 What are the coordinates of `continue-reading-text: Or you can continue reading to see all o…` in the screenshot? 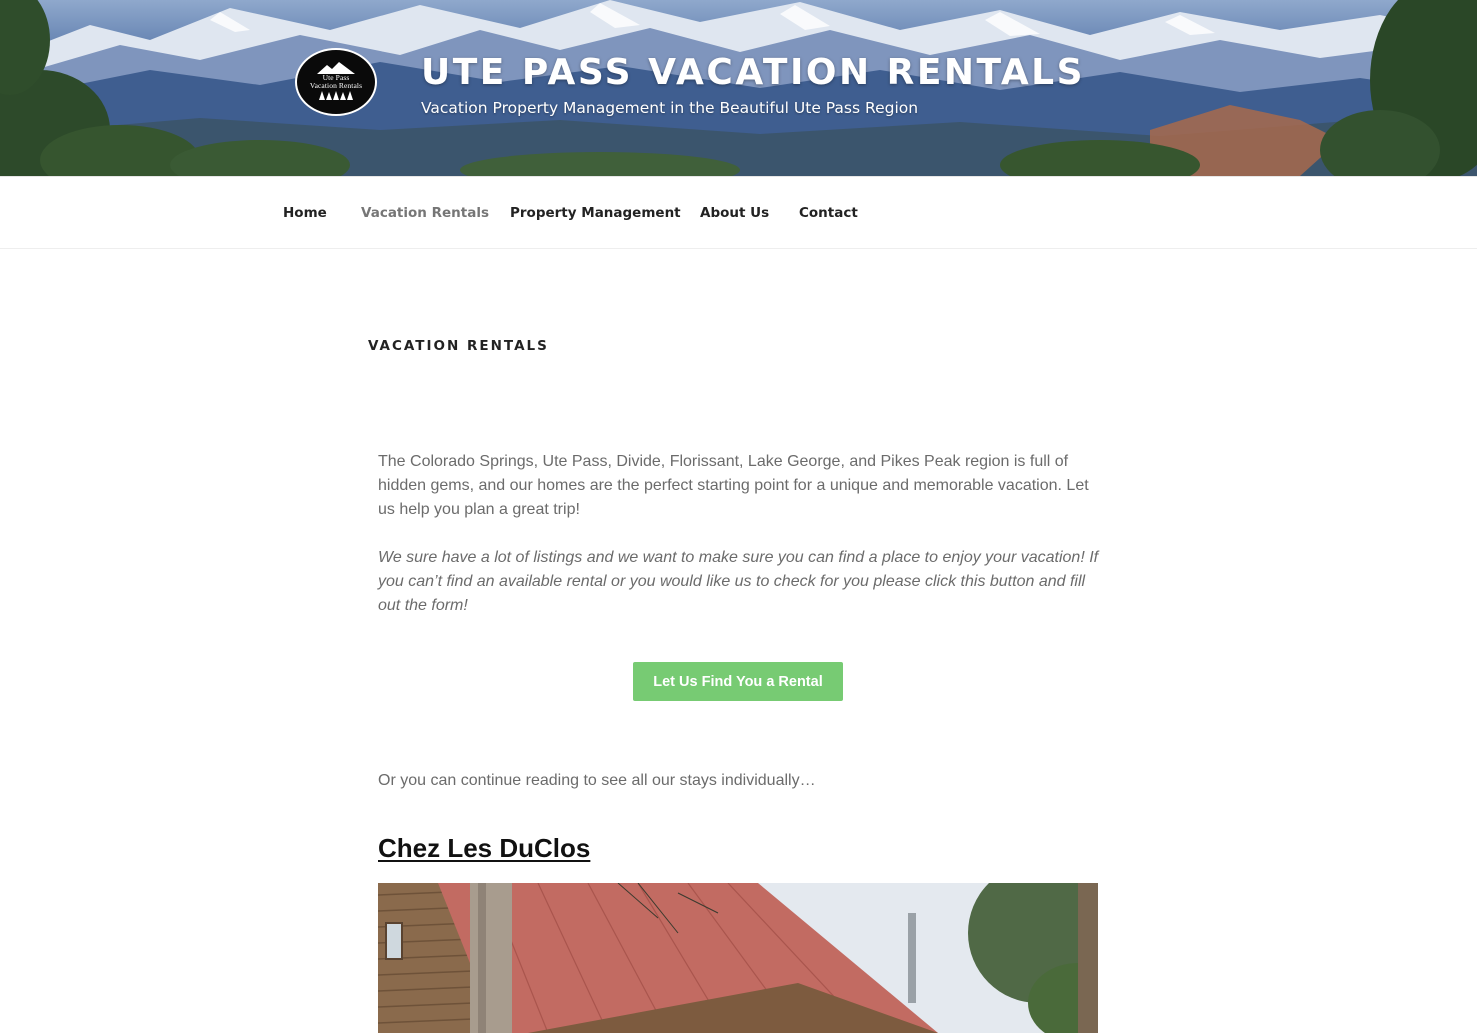 It's located at (597, 780).